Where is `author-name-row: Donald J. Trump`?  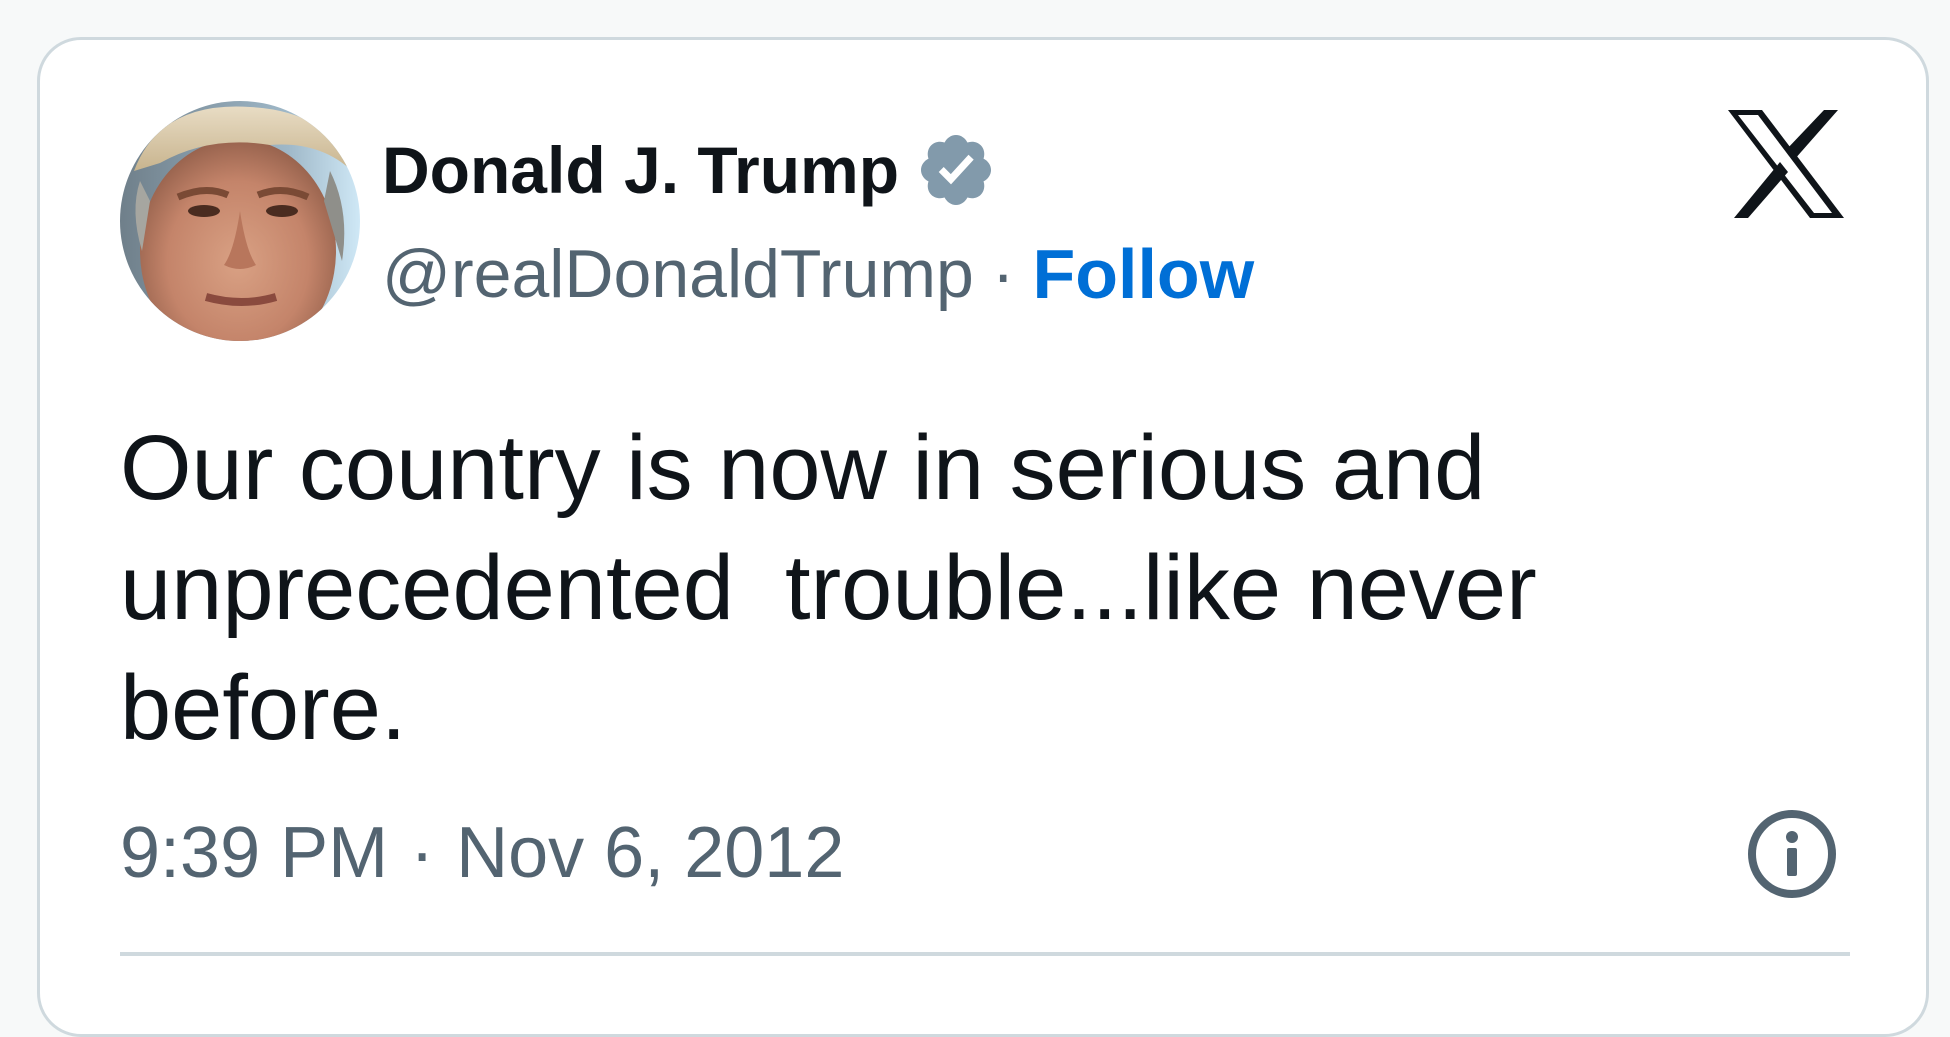 author-name-row: Donald J. Trump is located at coordinates (689, 170).